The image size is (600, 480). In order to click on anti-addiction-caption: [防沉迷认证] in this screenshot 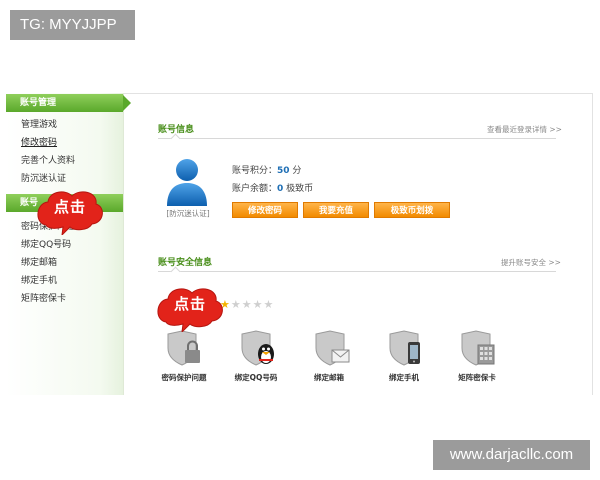, I will do `click(188, 213)`.